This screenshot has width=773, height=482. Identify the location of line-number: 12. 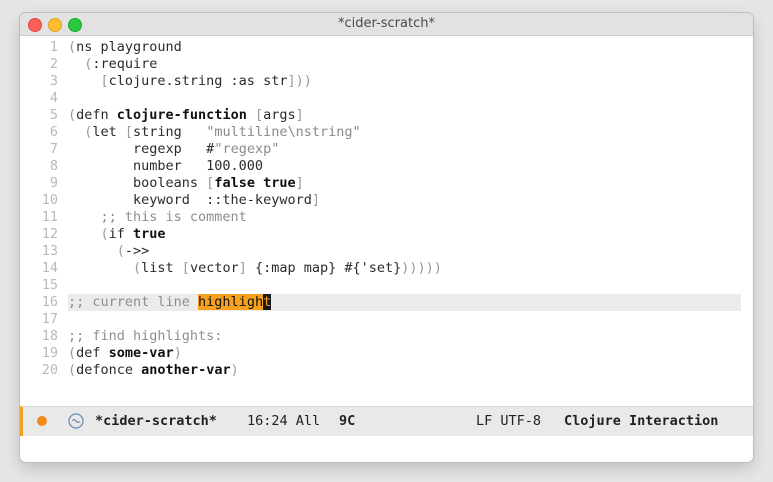
(49, 234).